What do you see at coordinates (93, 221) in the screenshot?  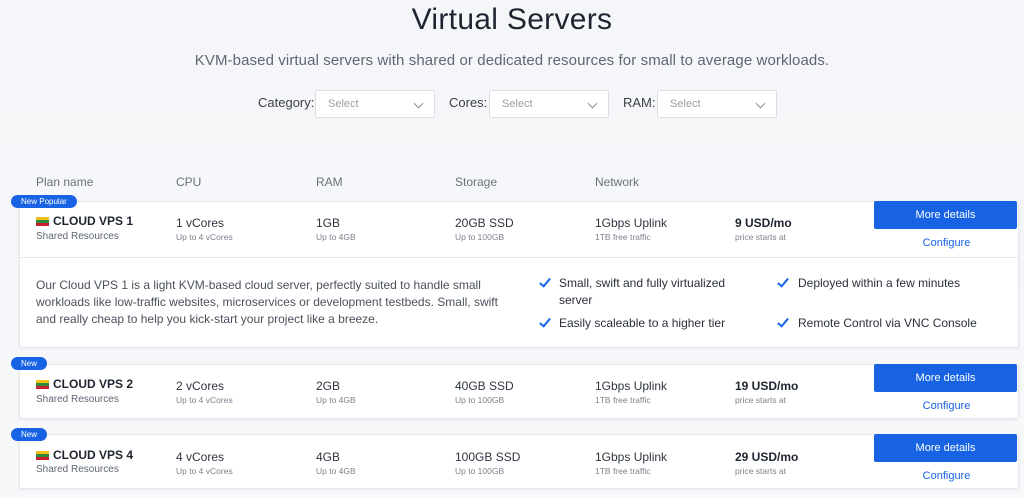 I see `plan-name: CLOUD VPS 1` at bounding box center [93, 221].